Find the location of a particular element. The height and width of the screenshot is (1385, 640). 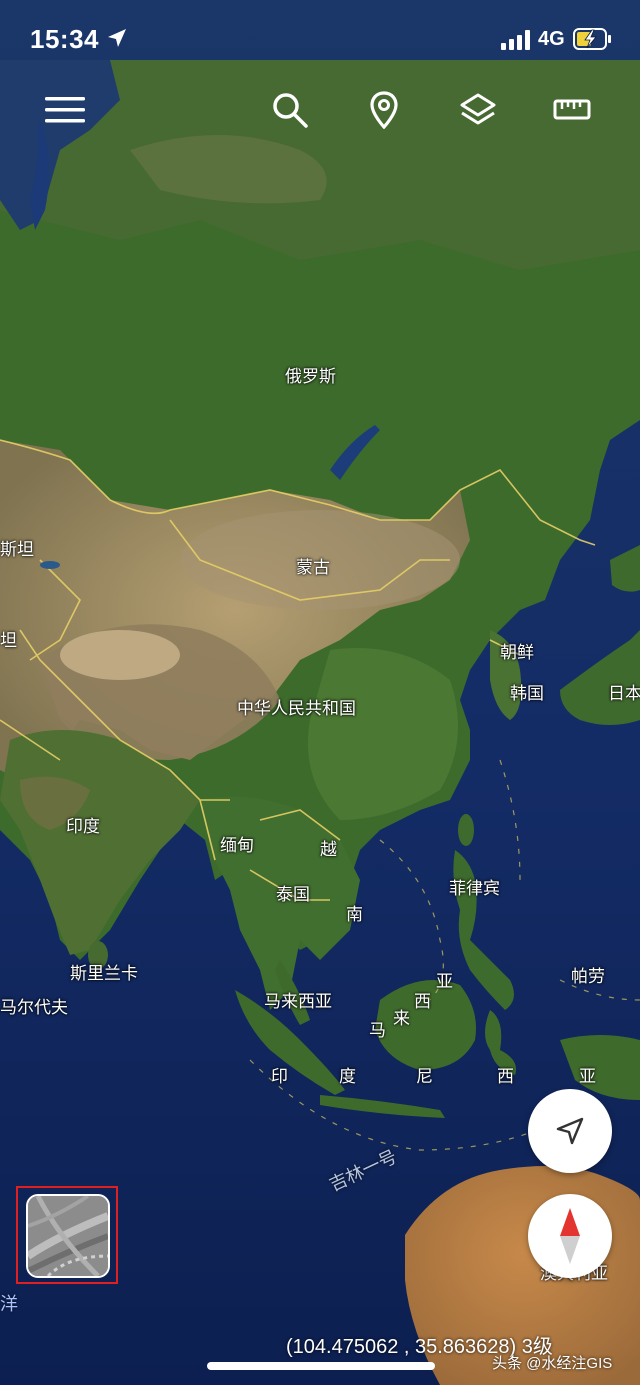

search-icon is located at coordinates (290, 110).